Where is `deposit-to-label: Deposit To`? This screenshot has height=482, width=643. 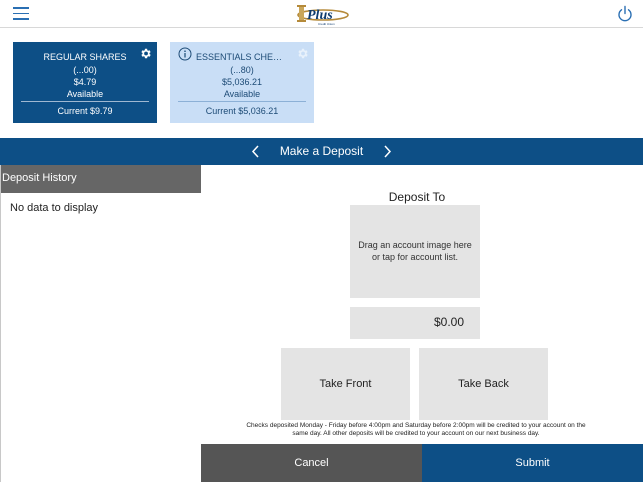 deposit-to-label: Deposit To is located at coordinates (417, 197).